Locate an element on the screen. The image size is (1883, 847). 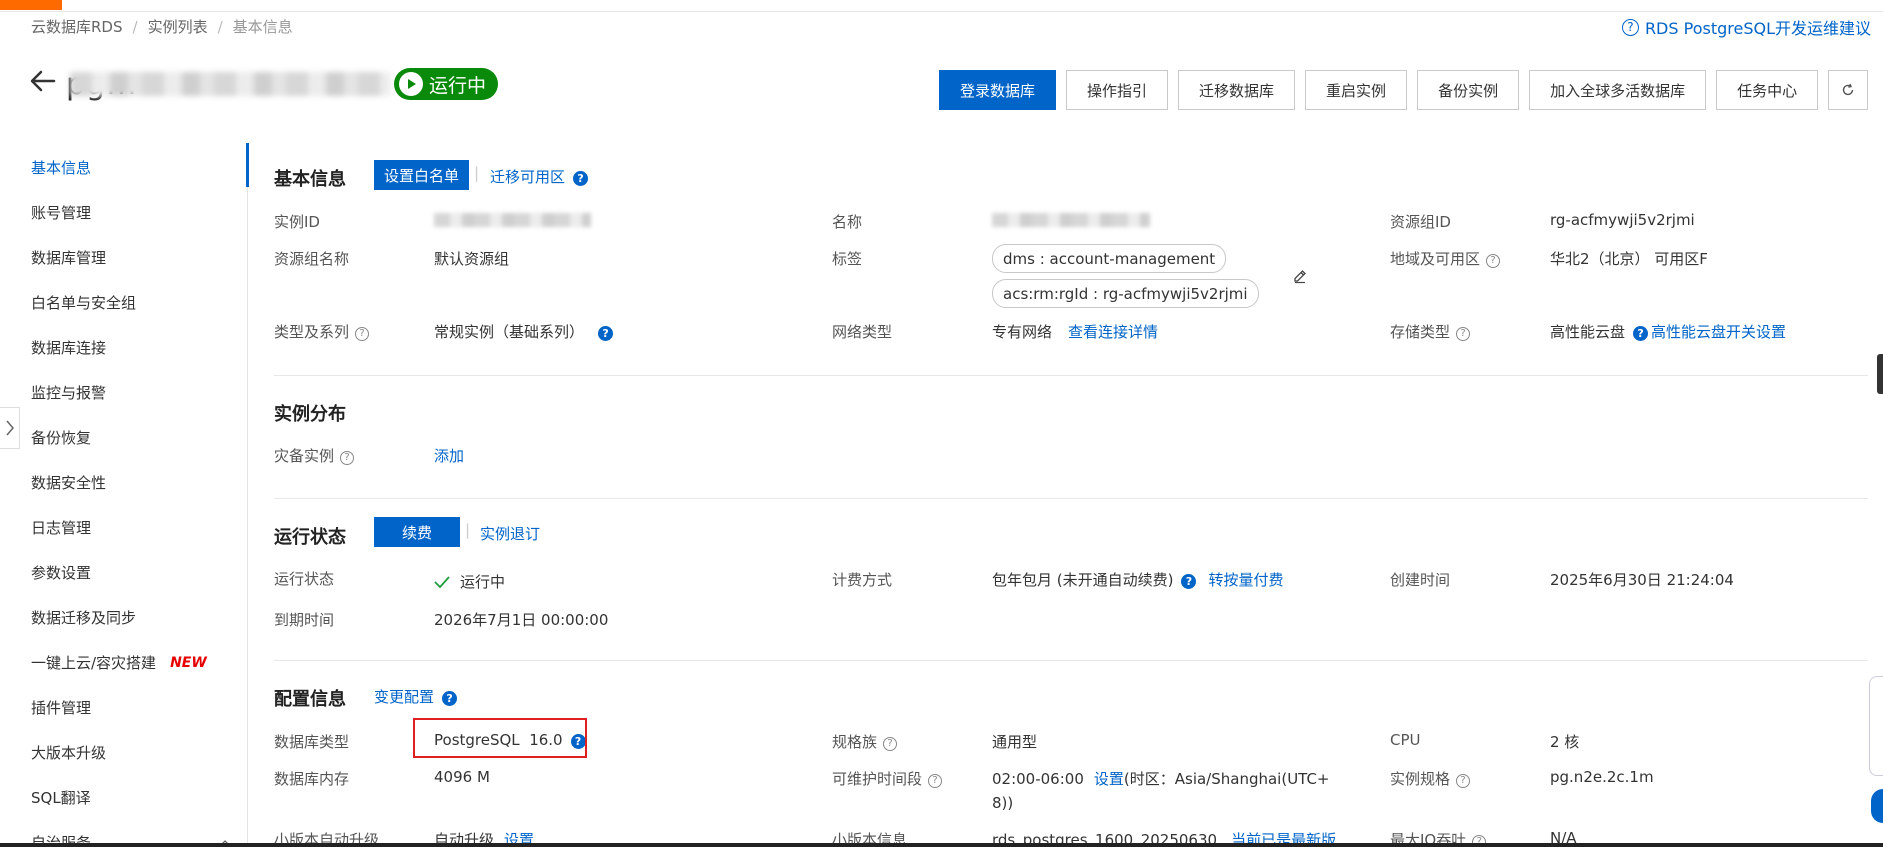
change-config-label: 变更配置 is located at coordinates (404, 697).